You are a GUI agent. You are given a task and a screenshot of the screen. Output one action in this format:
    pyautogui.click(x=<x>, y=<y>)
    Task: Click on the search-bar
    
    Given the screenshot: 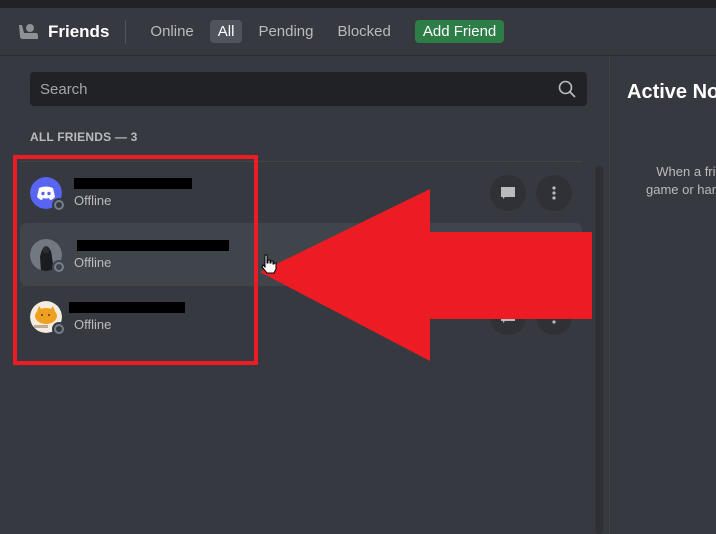 What is the action you would take?
    pyautogui.click(x=308, y=89)
    